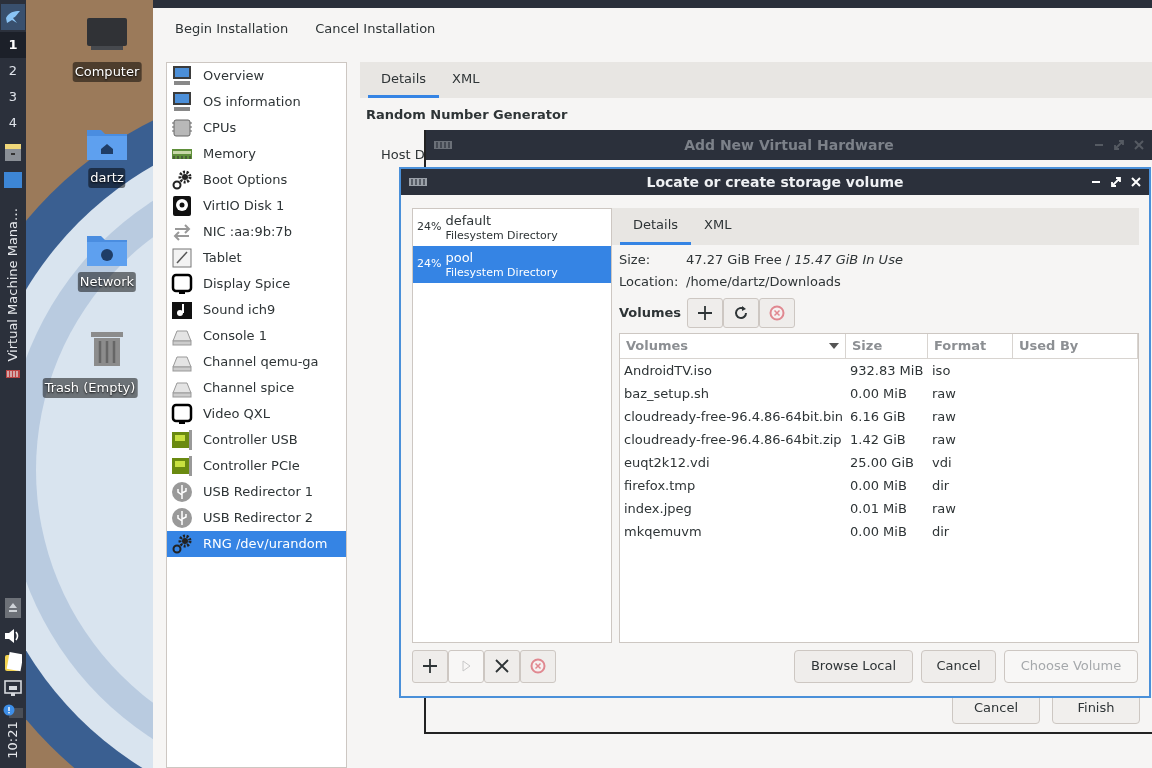 This screenshot has width=1152, height=768. I want to click on display-icon, so click(182, 414).